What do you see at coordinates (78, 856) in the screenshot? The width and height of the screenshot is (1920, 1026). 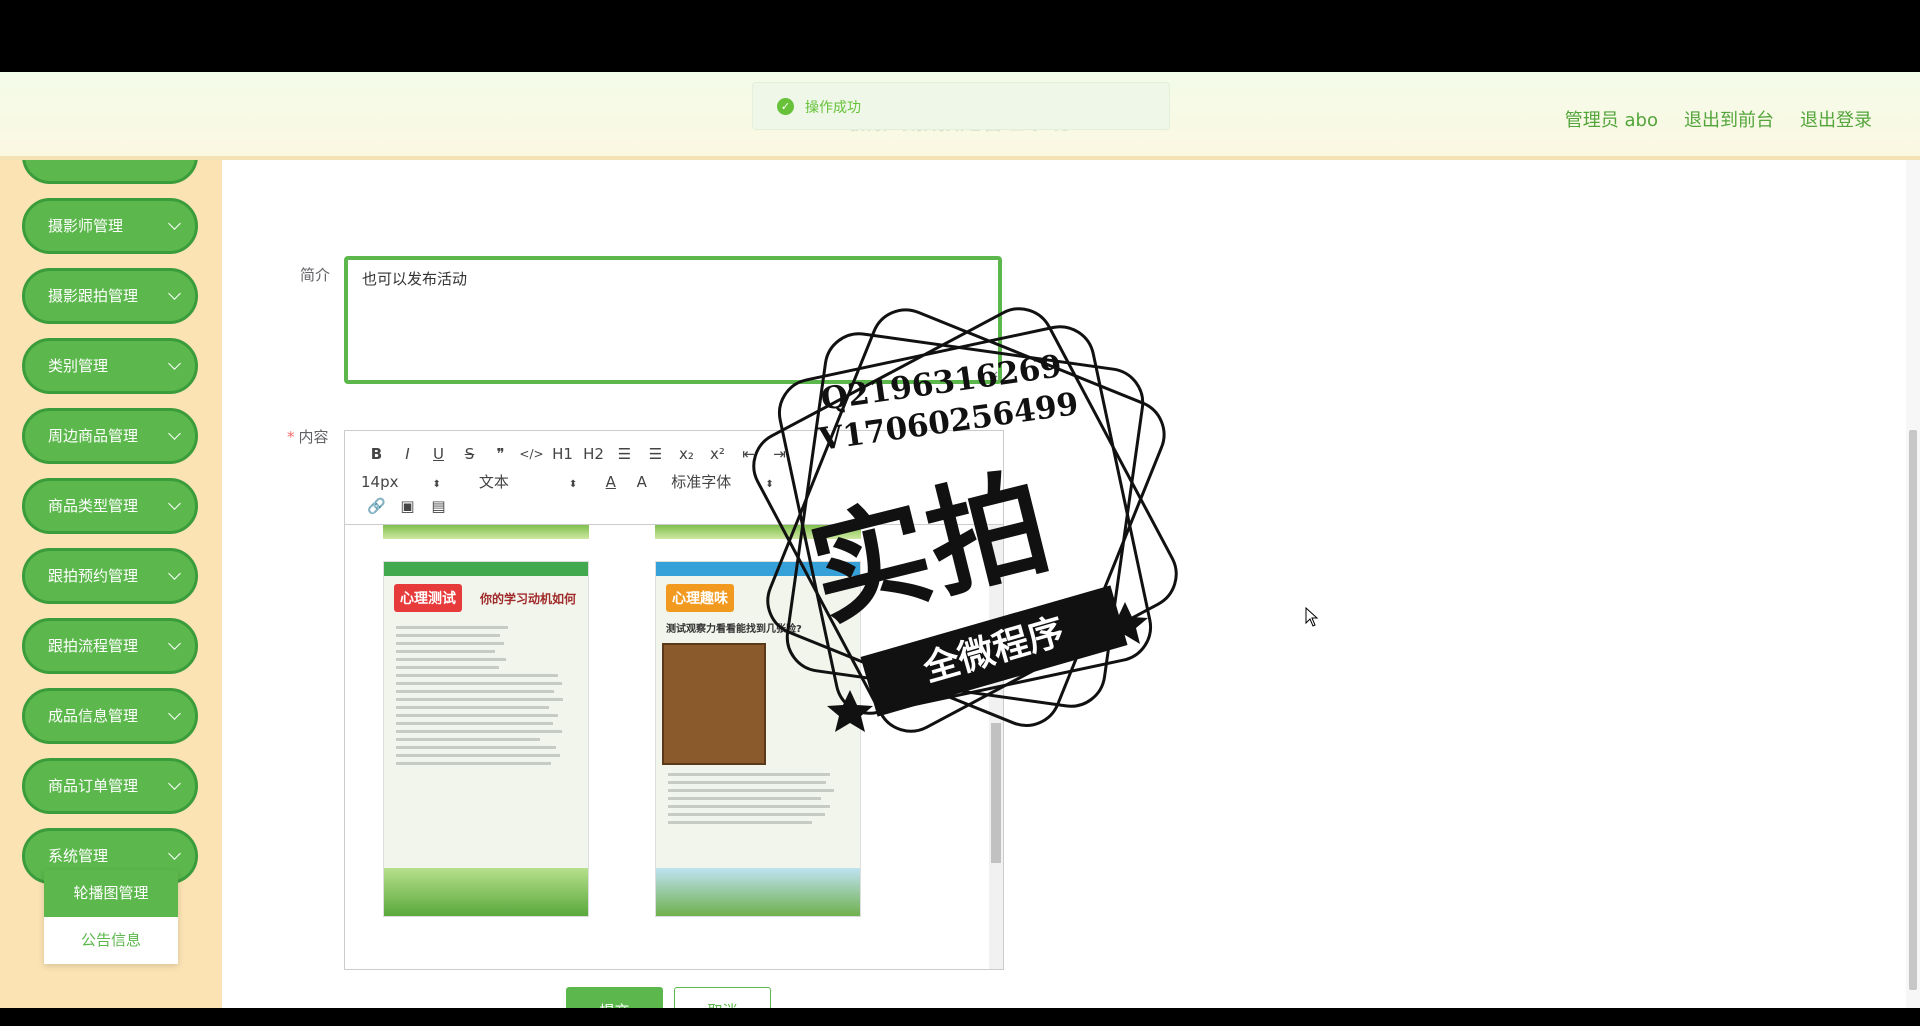 I see `sidebar-item-label: 系统管理` at bounding box center [78, 856].